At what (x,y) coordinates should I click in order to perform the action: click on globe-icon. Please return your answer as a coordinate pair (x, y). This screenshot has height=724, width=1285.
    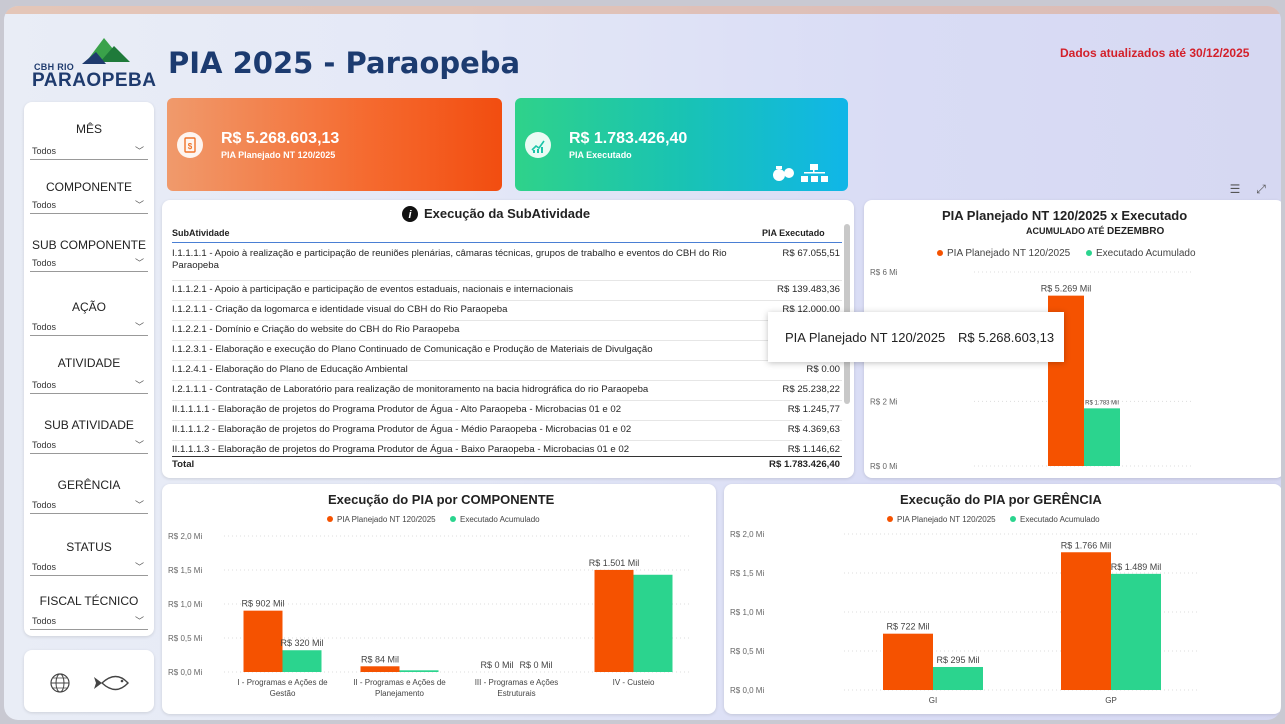
    Looking at the image, I should click on (60, 683).